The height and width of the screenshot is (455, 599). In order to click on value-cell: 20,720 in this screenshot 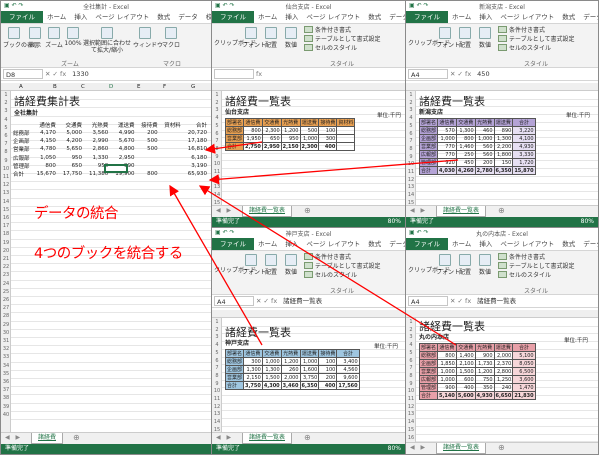, I will do `click(196, 133)`.